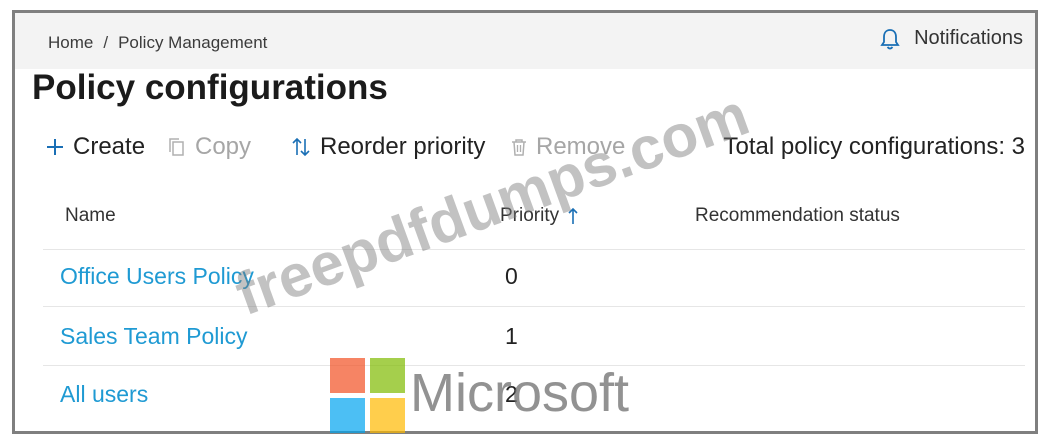 This screenshot has height=440, width=1049. What do you see at coordinates (874, 146) in the screenshot?
I see `total-count: Total policy configurations: 3` at bounding box center [874, 146].